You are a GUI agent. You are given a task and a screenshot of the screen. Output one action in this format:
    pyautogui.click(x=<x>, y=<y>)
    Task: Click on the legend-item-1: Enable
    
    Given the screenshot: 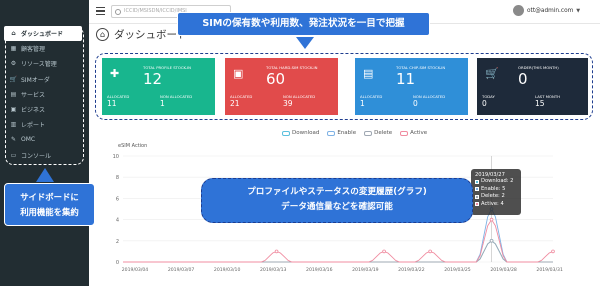 What is the action you would take?
    pyautogui.click(x=341, y=133)
    